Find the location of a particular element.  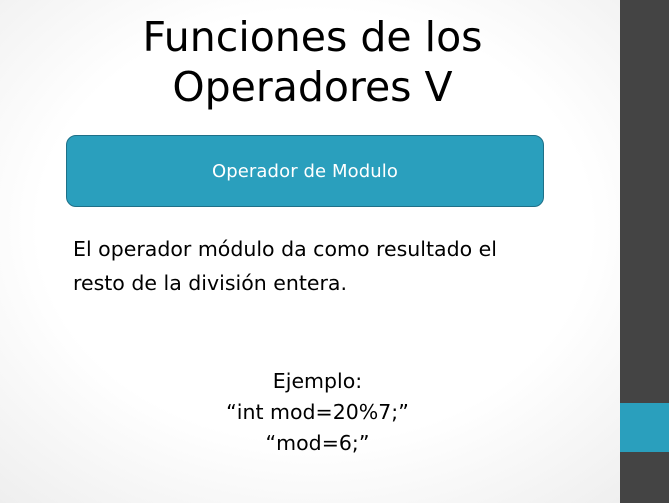

example-heading: Ejemplo: is located at coordinates (317, 381).